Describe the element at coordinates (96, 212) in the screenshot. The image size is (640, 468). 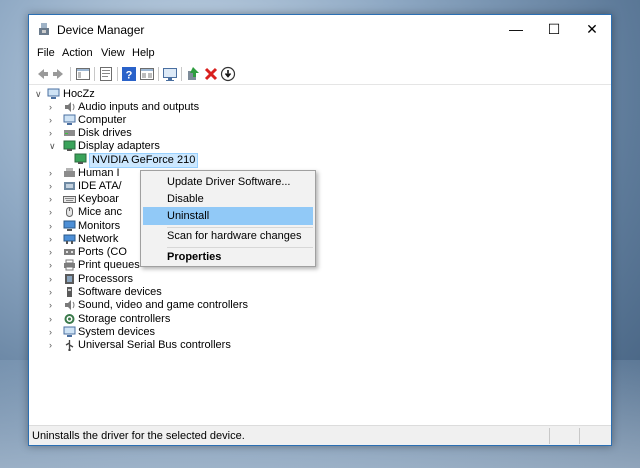
I see `tree-item-mice: › Mice anc` at that location.